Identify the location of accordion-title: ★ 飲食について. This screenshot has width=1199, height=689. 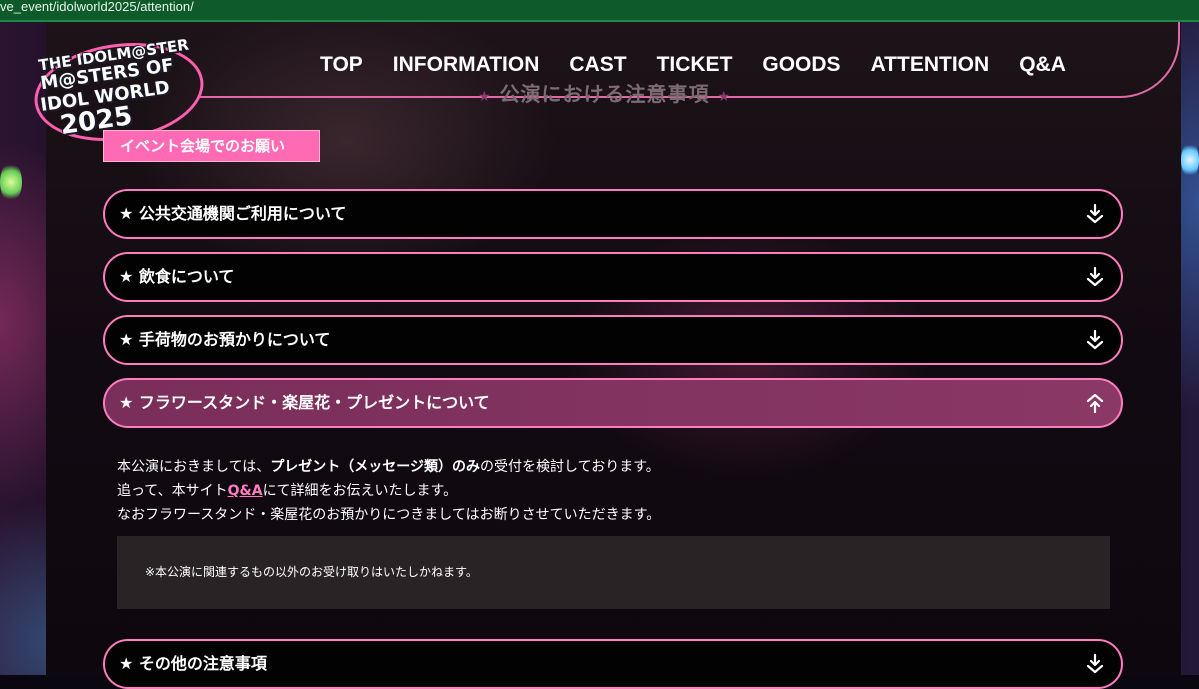
(177, 276).